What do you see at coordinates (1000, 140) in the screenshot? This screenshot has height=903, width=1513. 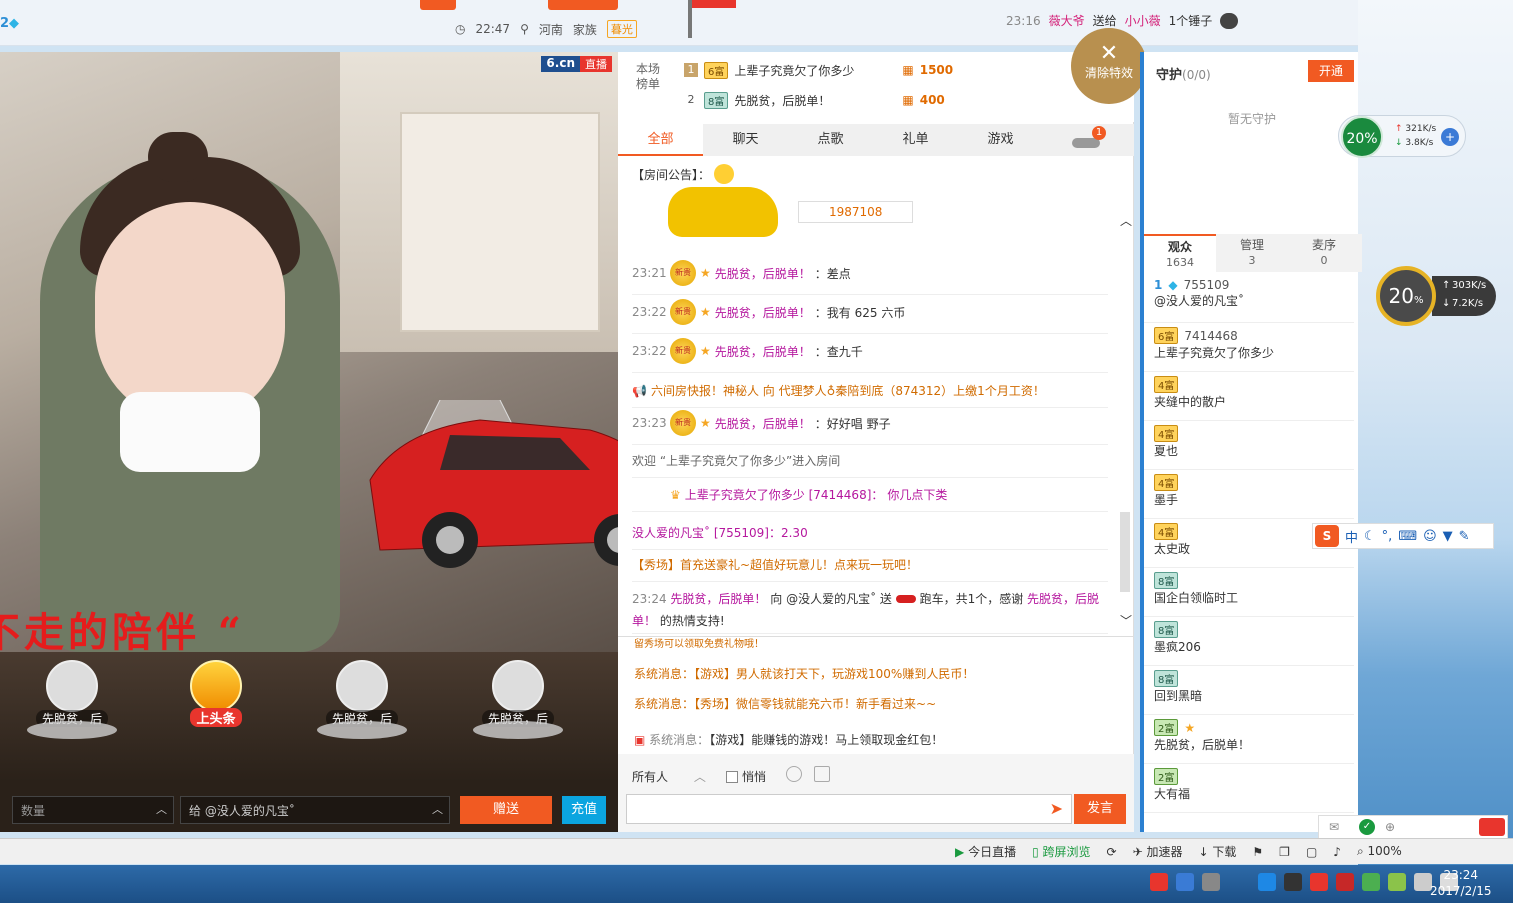 I see `tab-games: 游戏` at bounding box center [1000, 140].